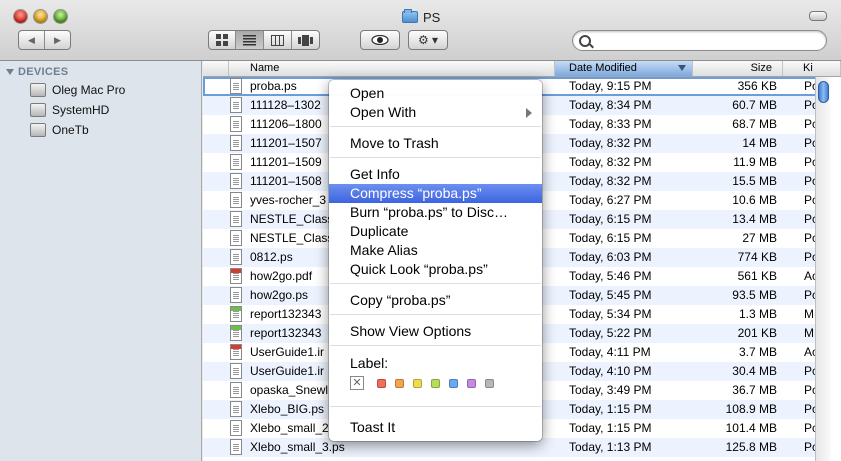 Image resolution: width=841 pixels, height=461 pixels. Describe the element at coordinates (357, 383) in the screenshot. I see `label-none-button: ✕` at that location.